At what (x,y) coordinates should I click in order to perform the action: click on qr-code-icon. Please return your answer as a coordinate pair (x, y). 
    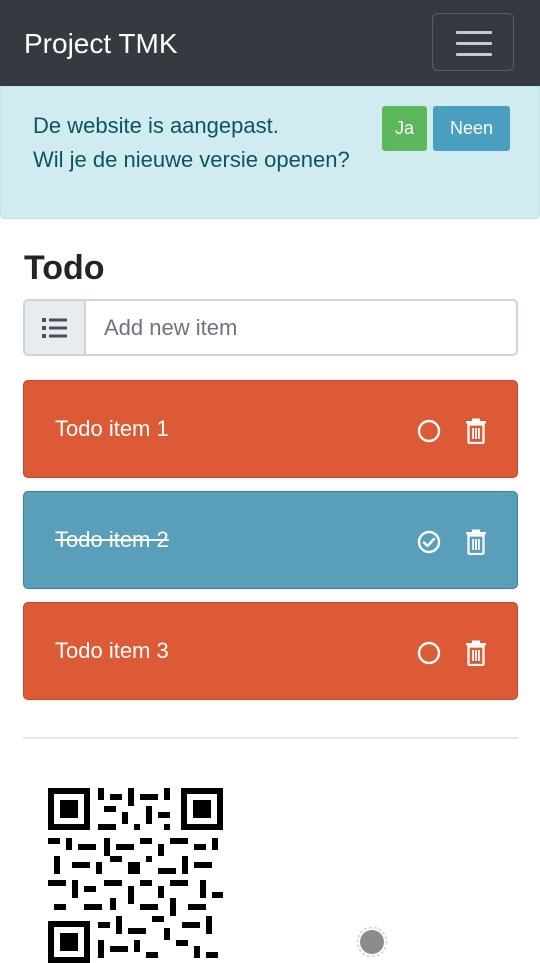
    Looking at the image, I should click on (135, 875).